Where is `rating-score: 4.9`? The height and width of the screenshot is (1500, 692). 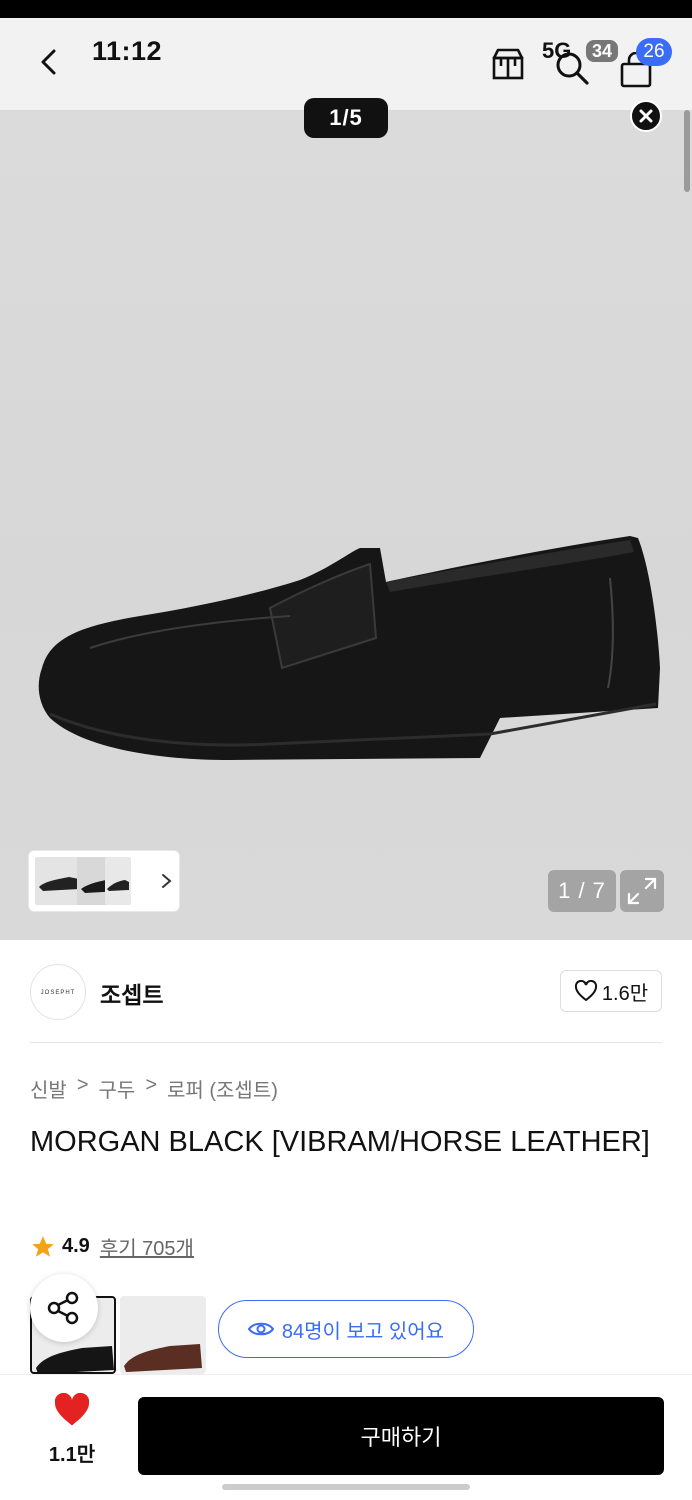
rating-score: 4.9 is located at coordinates (76, 1246).